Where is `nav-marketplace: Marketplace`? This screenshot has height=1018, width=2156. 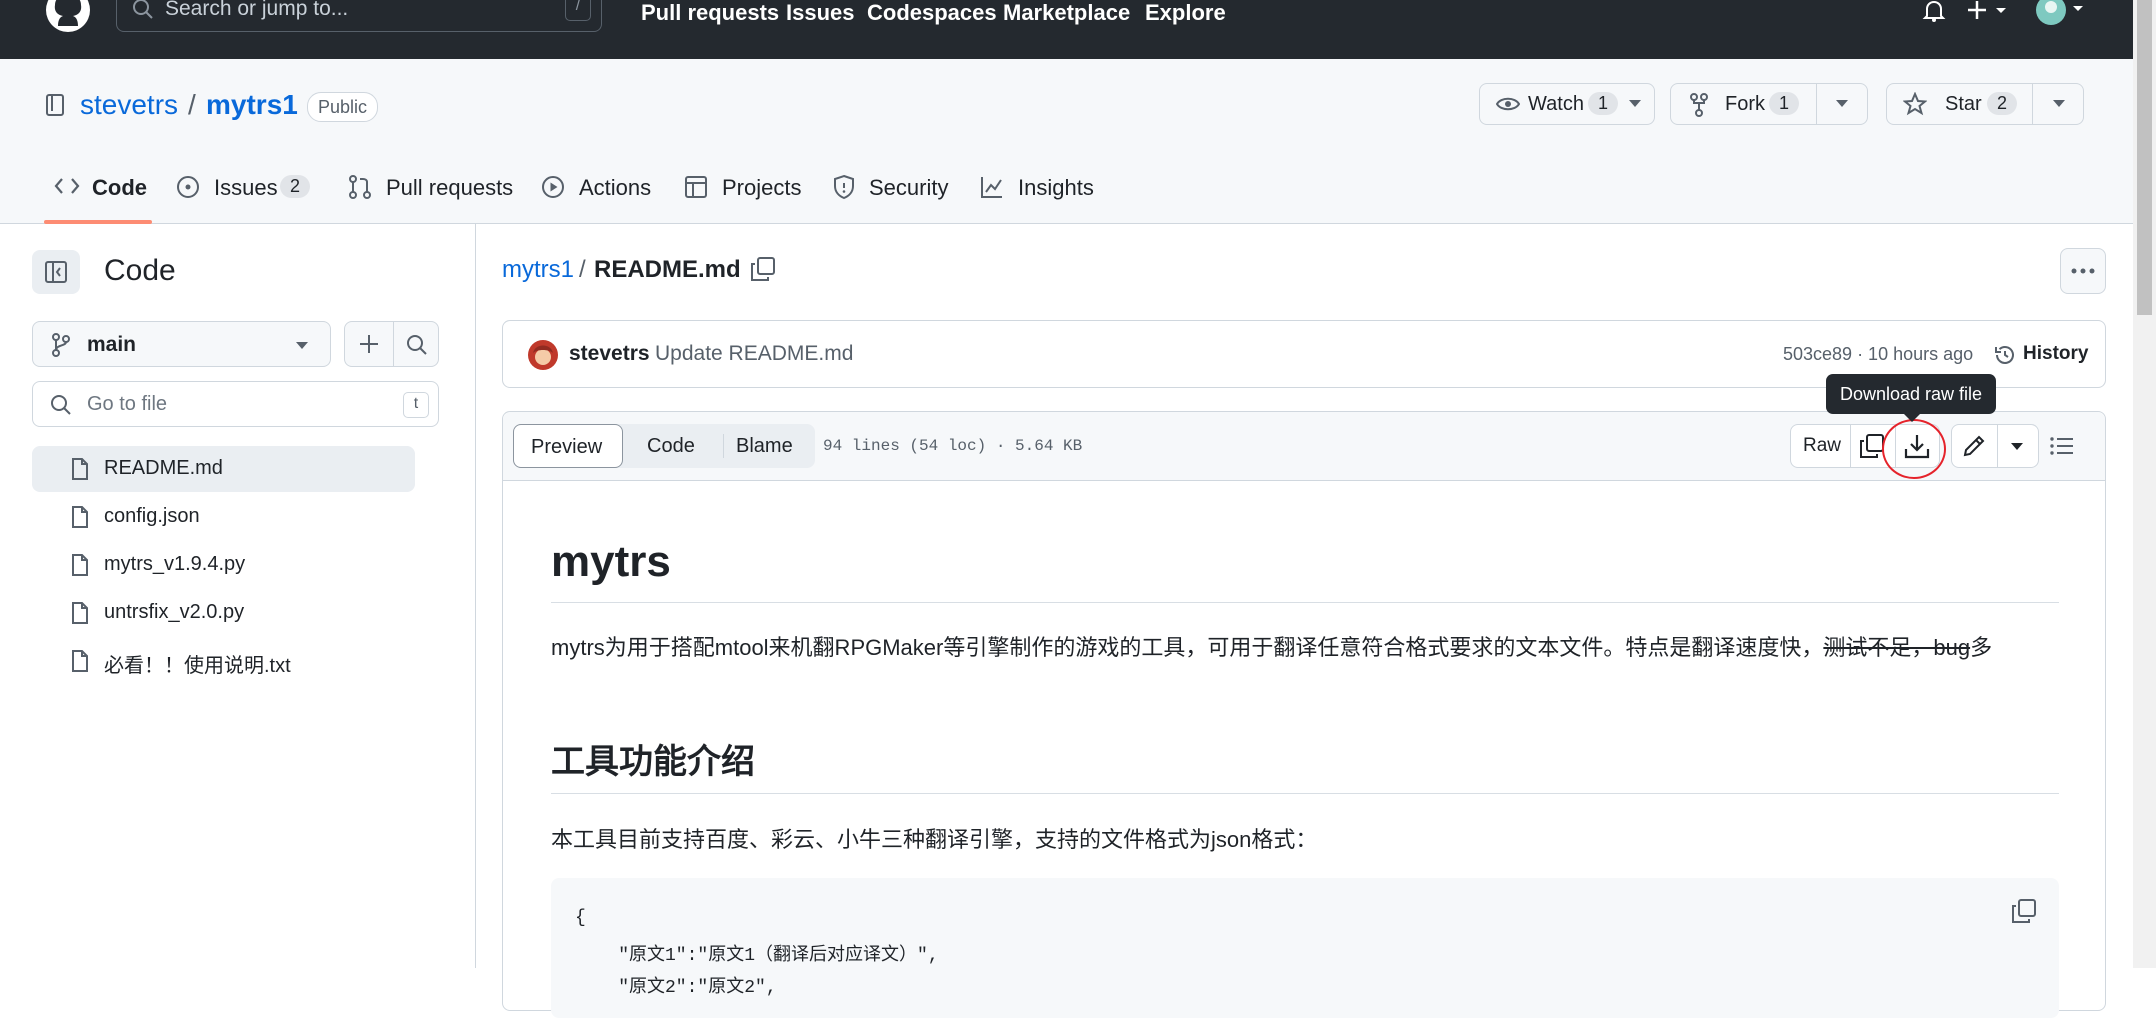 nav-marketplace: Marketplace is located at coordinates (1066, 13).